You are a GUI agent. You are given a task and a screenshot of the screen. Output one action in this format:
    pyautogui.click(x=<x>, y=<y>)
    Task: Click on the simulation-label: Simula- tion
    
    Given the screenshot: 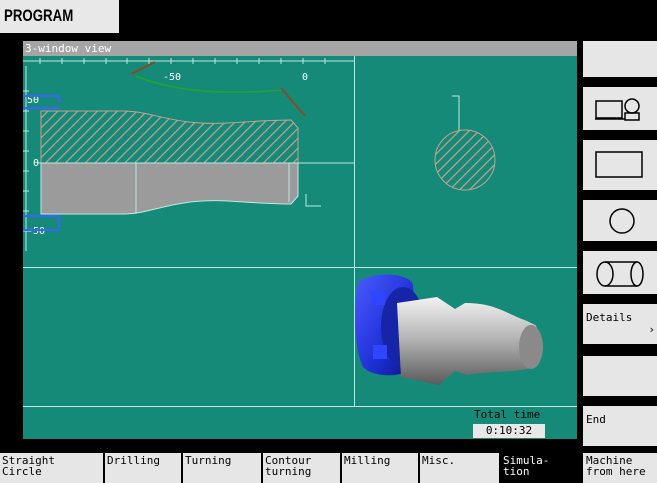 What is the action you would take?
    pyautogui.click(x=526, y=466)
    